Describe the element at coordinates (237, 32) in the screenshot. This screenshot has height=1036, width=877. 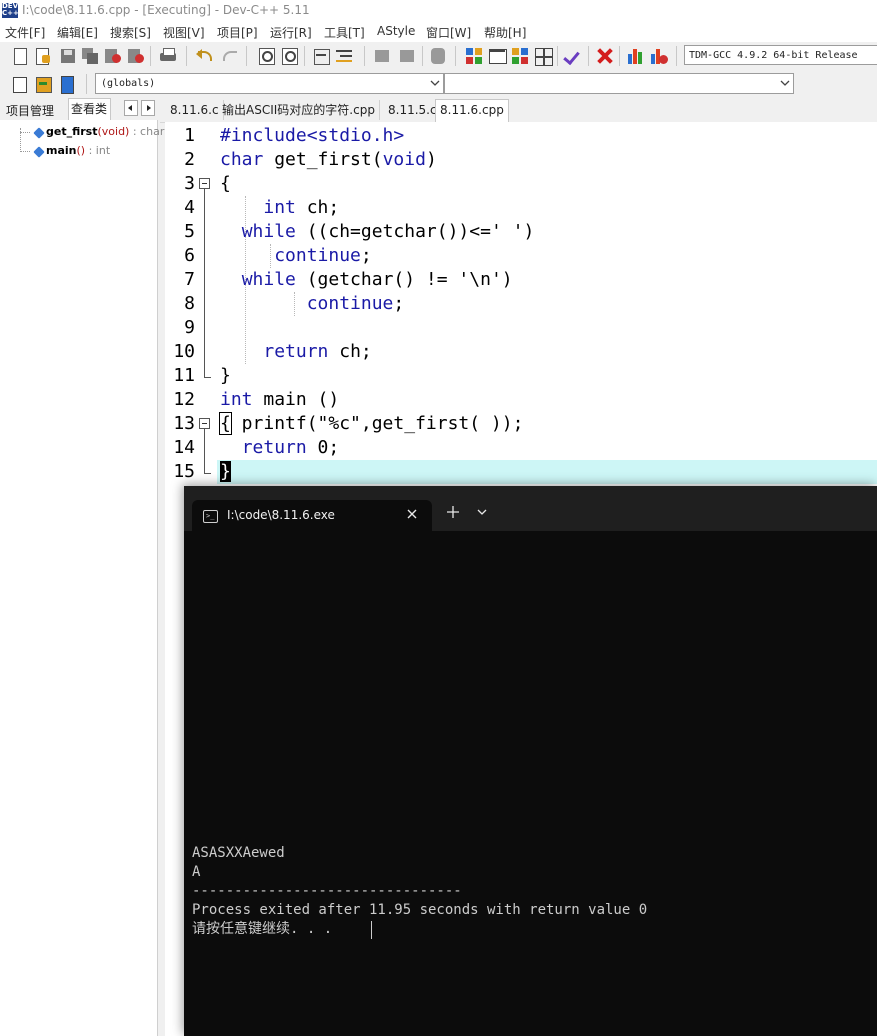
I see `menu-project: 项目[P]` at that location.